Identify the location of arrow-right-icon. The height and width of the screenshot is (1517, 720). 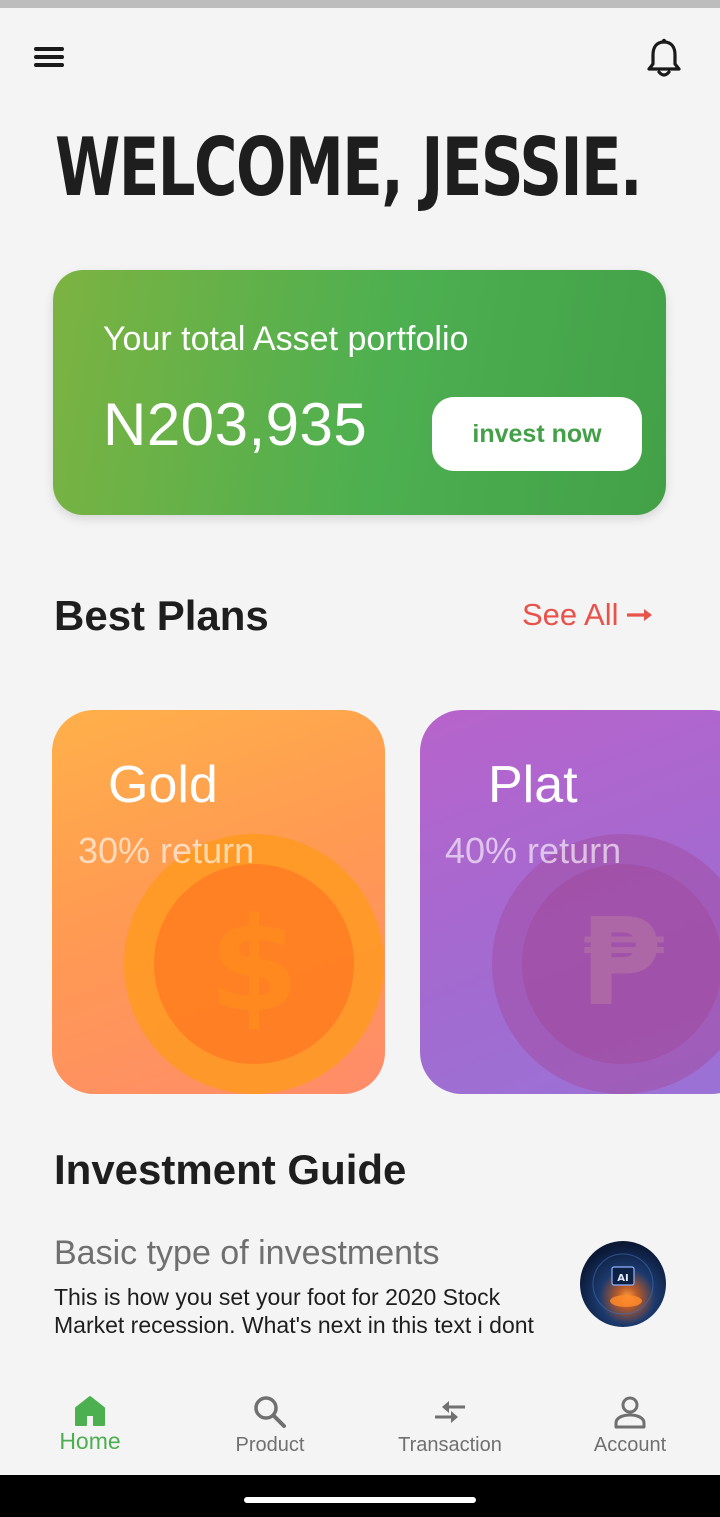
(639, 615).